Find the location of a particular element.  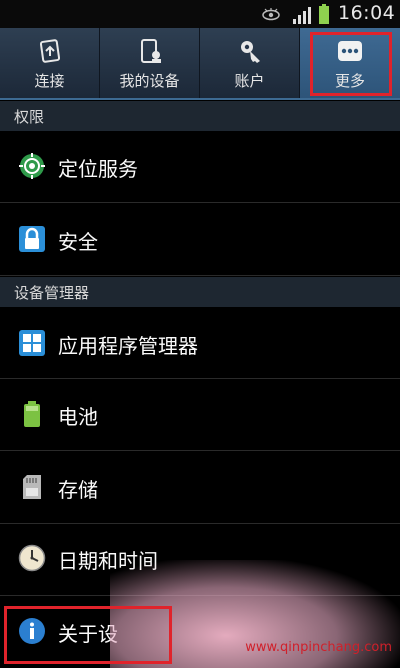

list-item-label: 日期和时间 is located at coordinates (108, 561).